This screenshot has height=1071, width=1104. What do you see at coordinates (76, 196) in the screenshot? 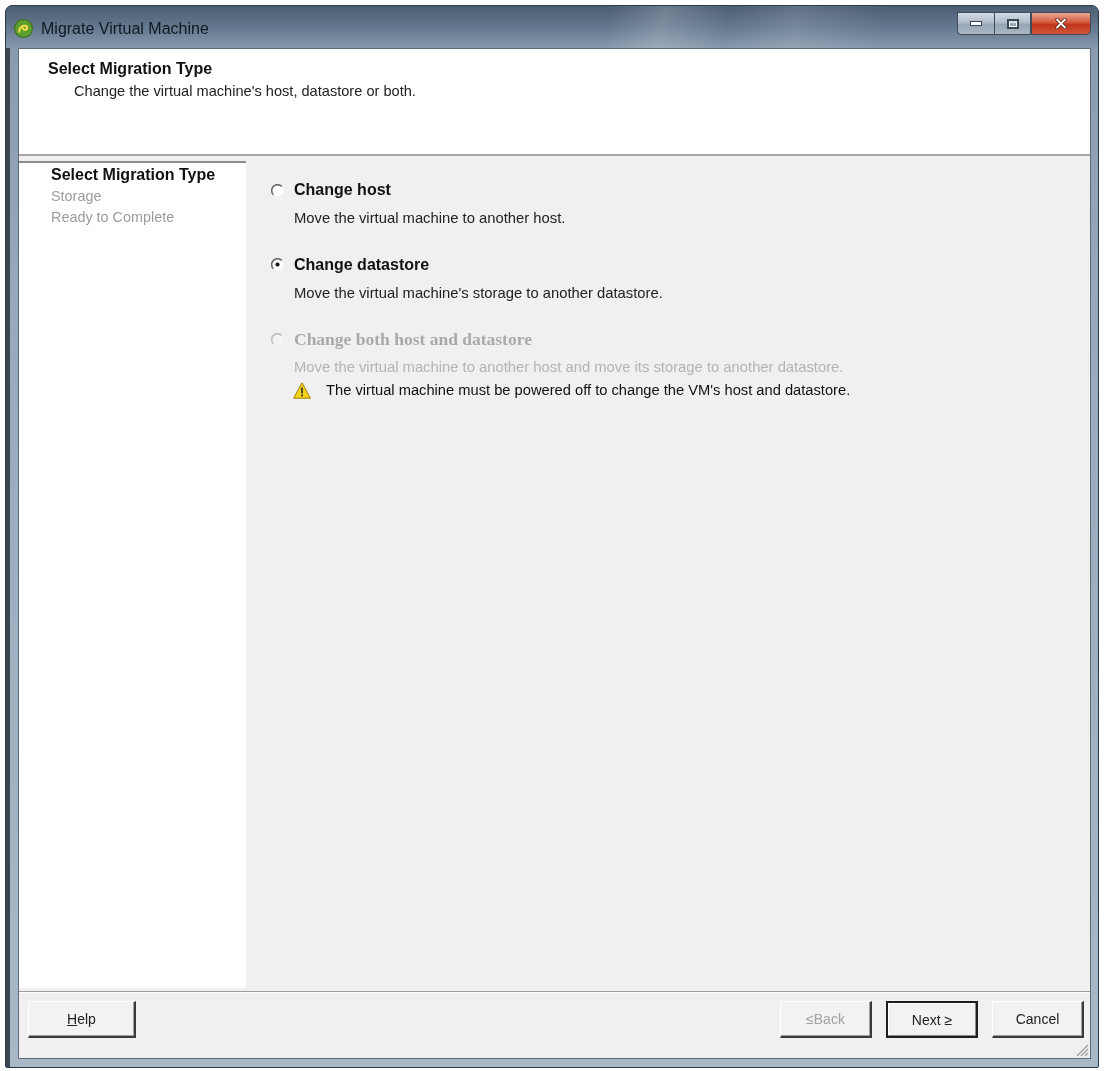
I see `step-item: Storage` at bounding box center [76, 196].